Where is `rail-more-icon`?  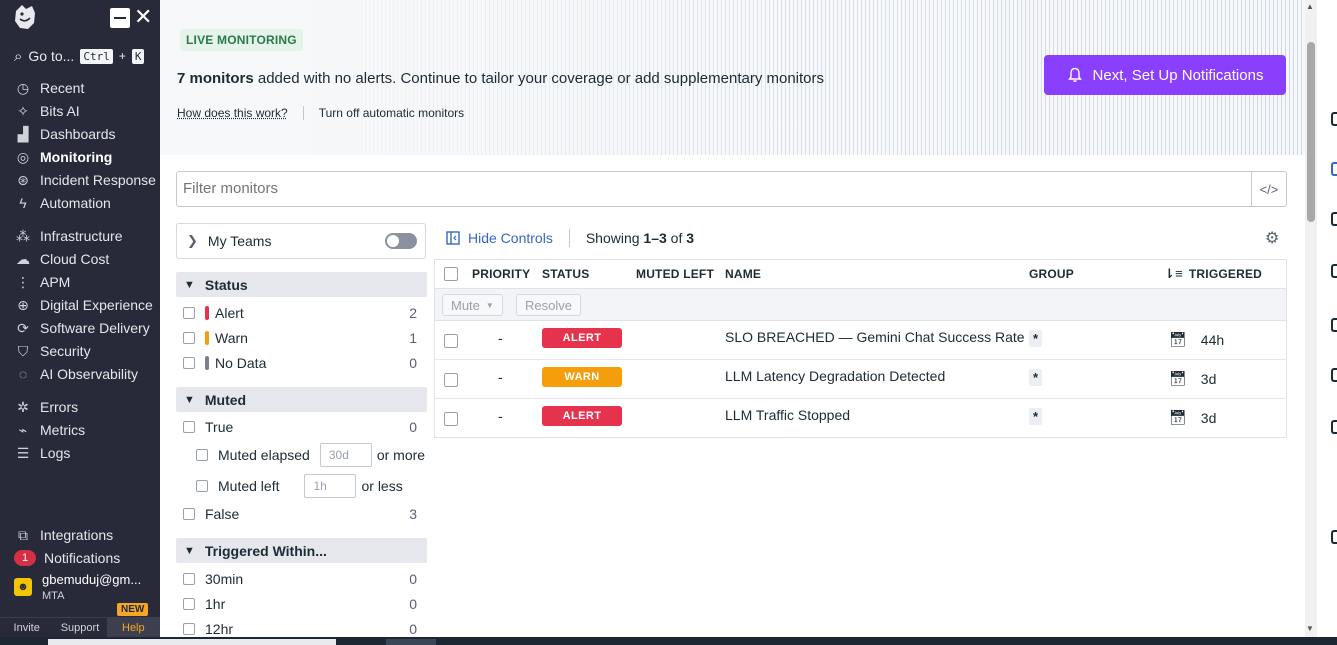
rail-more-icon is located at coordinates (1334, 537).